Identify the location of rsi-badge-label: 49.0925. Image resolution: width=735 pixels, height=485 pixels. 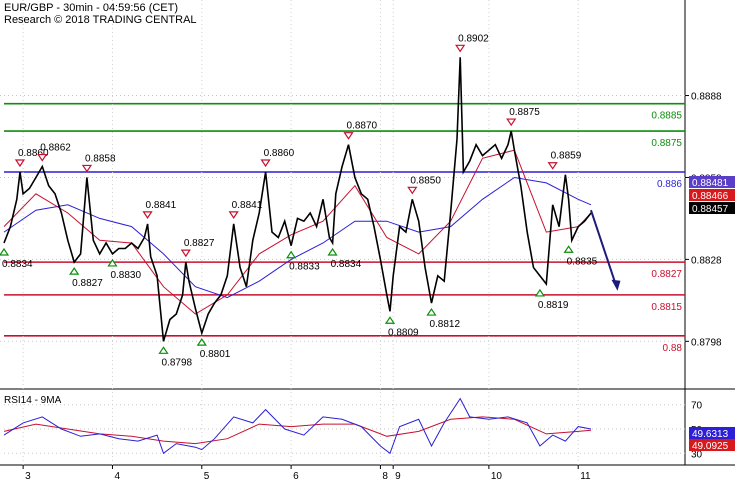
(710, 446).